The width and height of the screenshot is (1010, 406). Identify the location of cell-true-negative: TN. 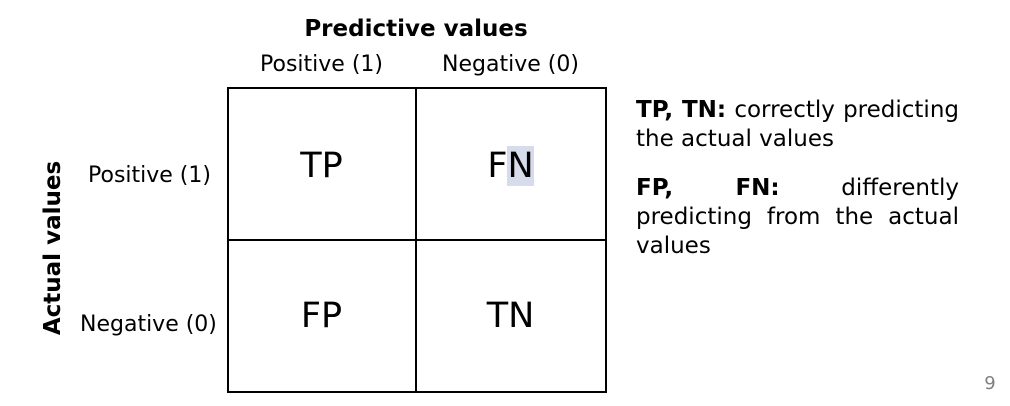
(510, 316).